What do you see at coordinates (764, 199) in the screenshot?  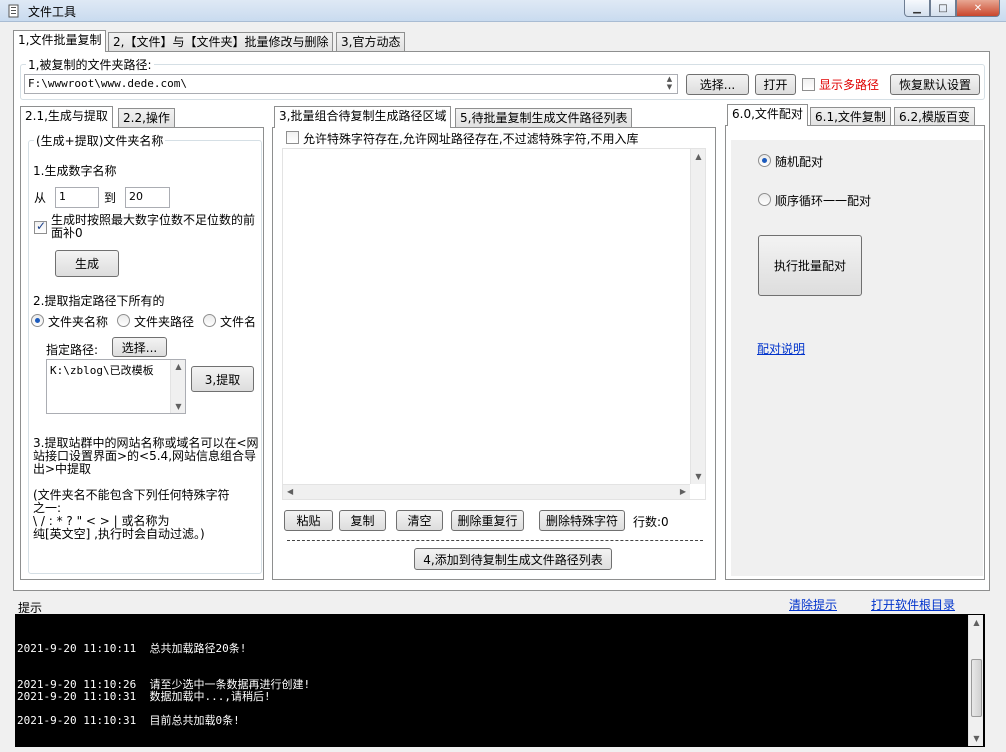 I see `radio-sequential-pairing` at bounding box center [764, 199].